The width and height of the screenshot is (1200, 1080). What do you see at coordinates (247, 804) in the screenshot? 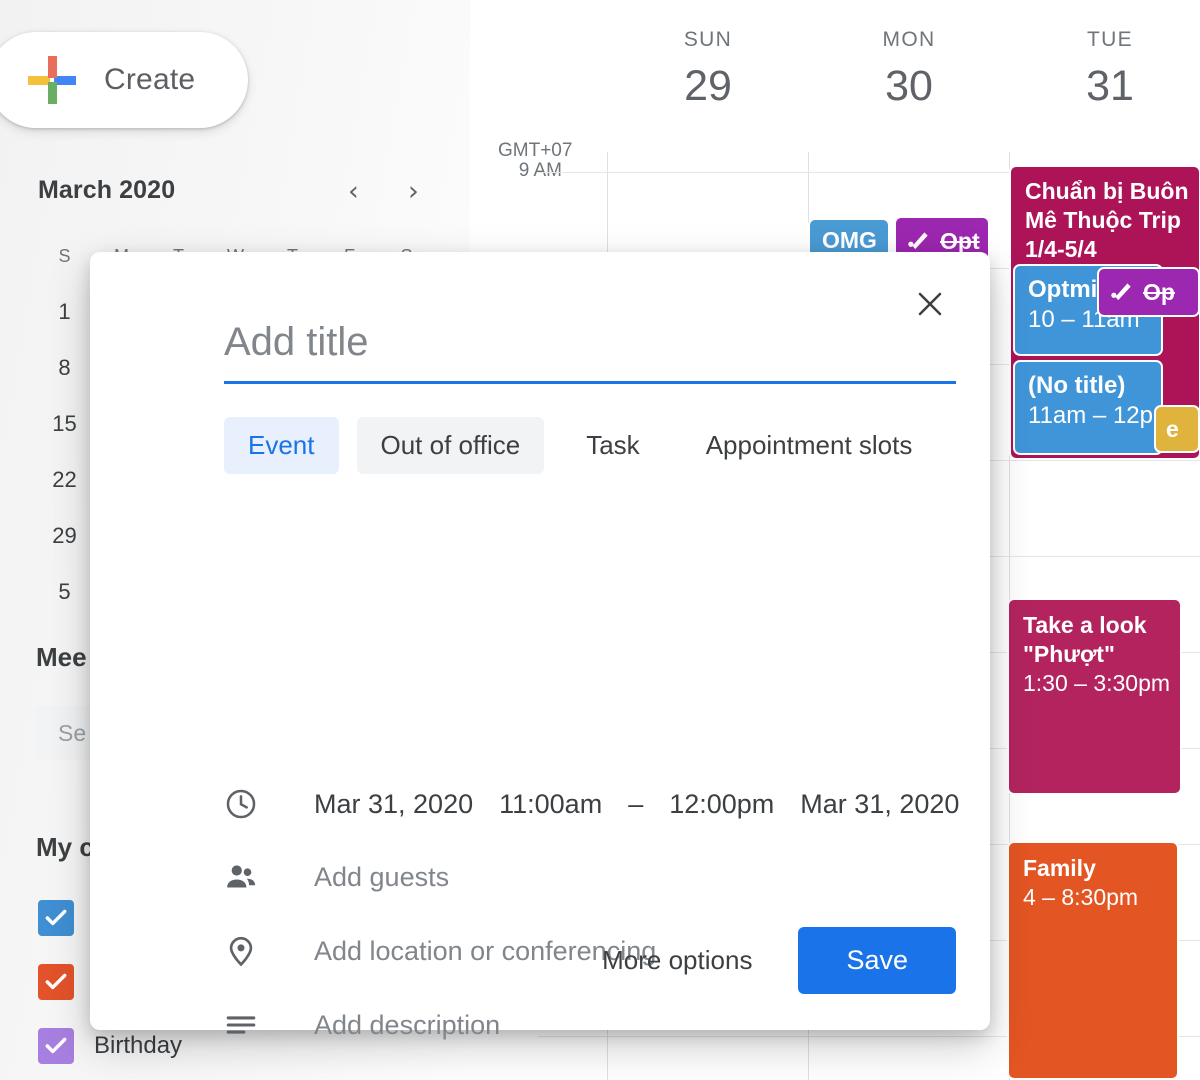
I see `clock-icon` at bounding box center [247, 804].